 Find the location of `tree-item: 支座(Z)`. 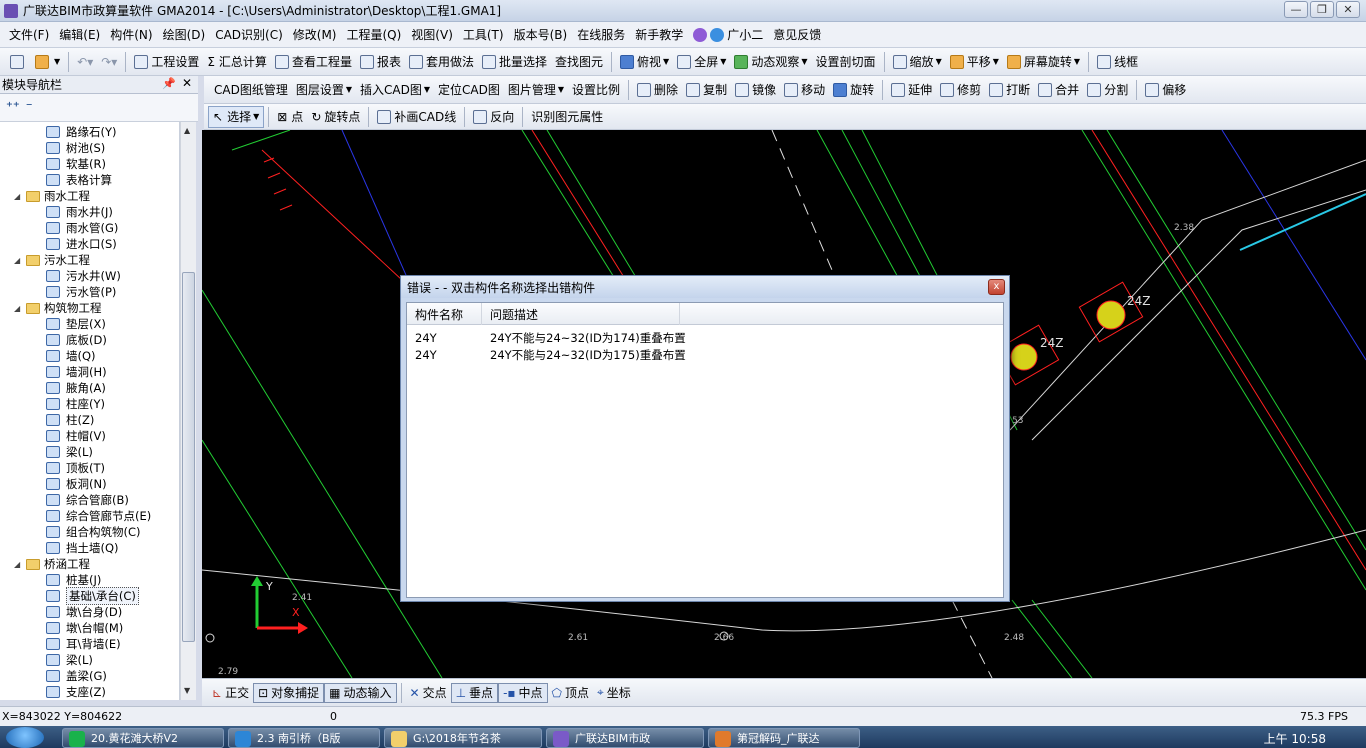

tree-item: 支座(Z) is located at coordinates (76, 692).